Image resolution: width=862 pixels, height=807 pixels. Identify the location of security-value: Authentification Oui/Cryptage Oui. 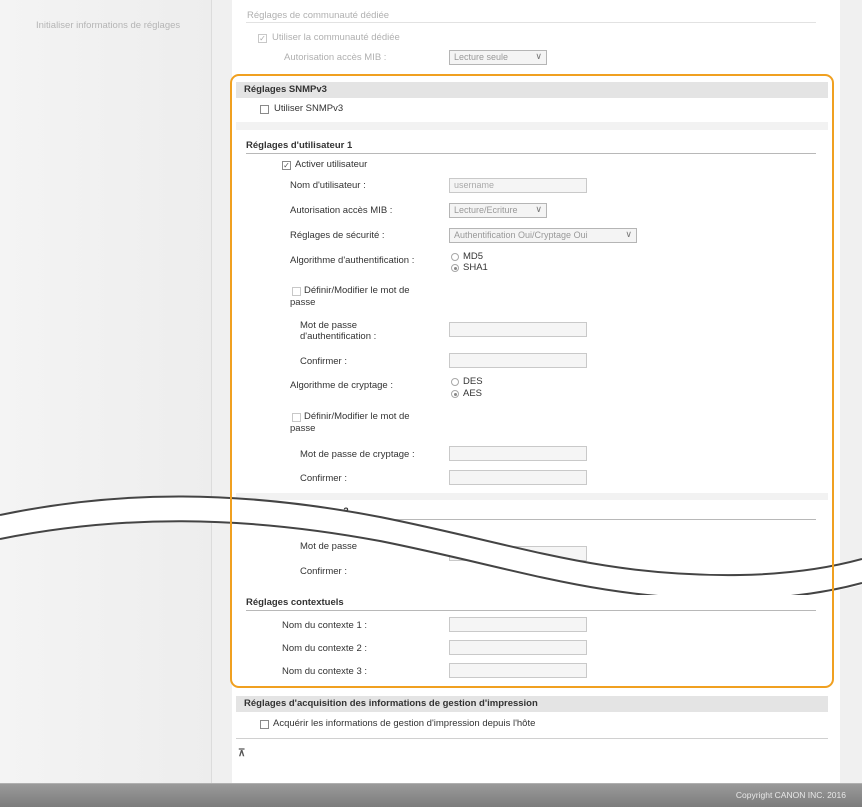
(521, 235).